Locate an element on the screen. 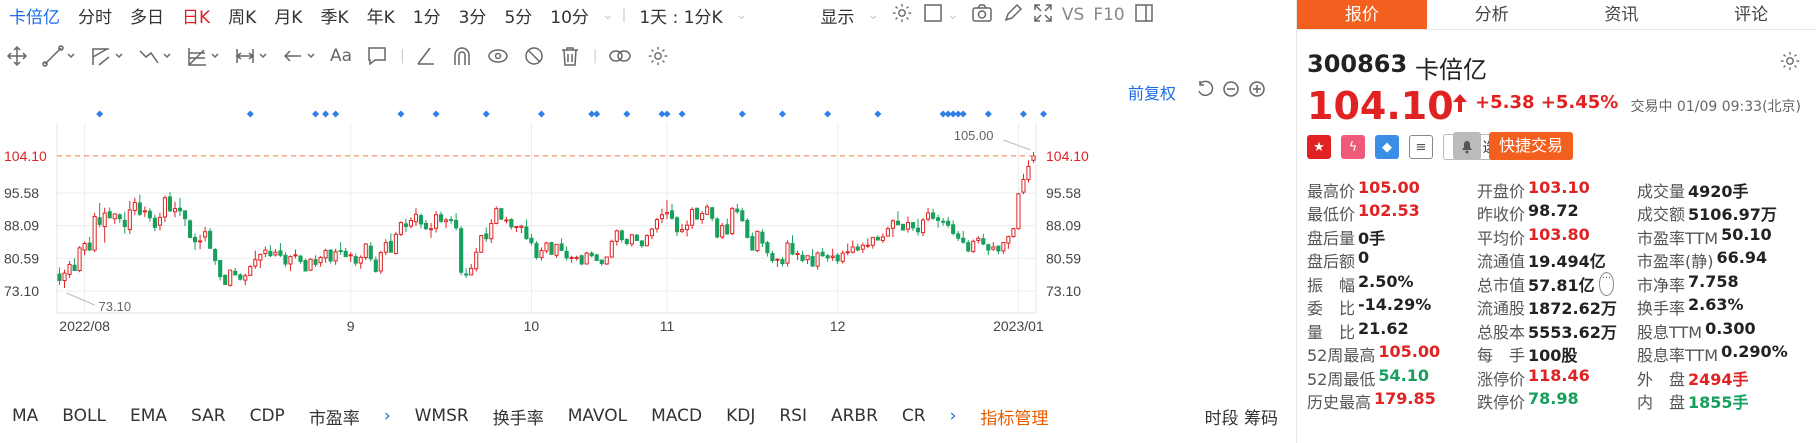 This screenshot has width=1816, height=443. line-icon is located at coordinates (59, 56).